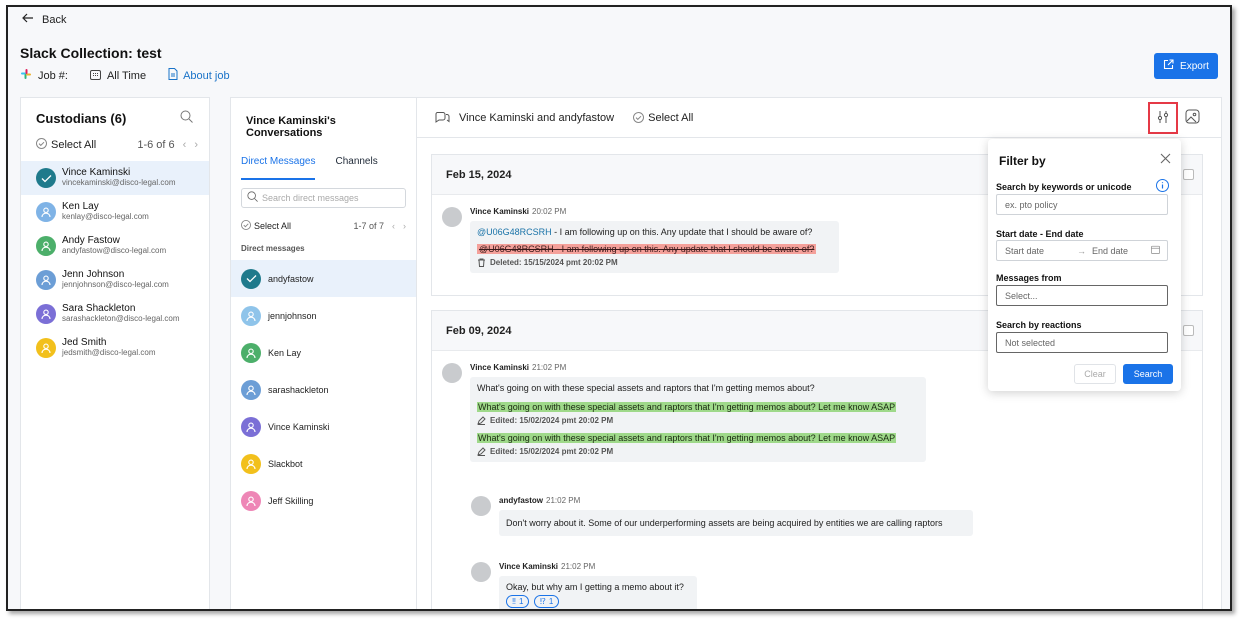  Describe the element at coordinates (323, 278) in the screenshot. I see `dm-item: andyfastow` at that location.